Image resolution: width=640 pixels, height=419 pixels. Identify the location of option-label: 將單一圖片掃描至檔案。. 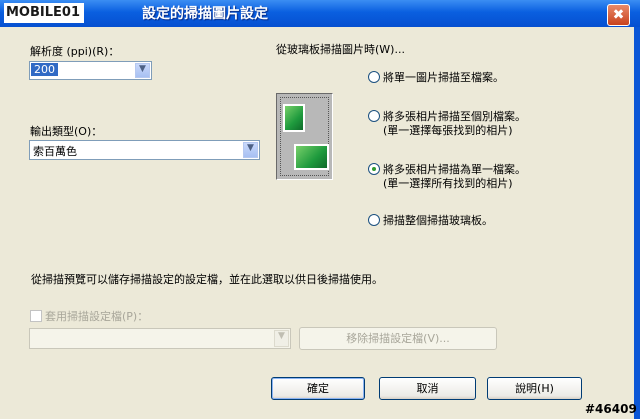
(443, 77).